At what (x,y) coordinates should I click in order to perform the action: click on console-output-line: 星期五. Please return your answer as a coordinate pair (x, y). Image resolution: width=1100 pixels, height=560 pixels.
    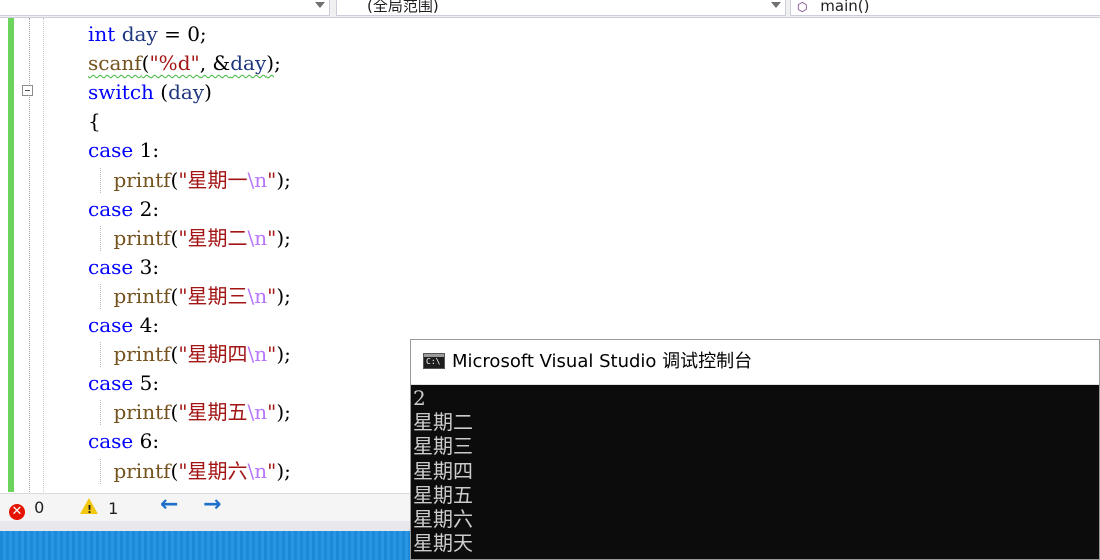
    Looking at the image, I should click on (443, 494).